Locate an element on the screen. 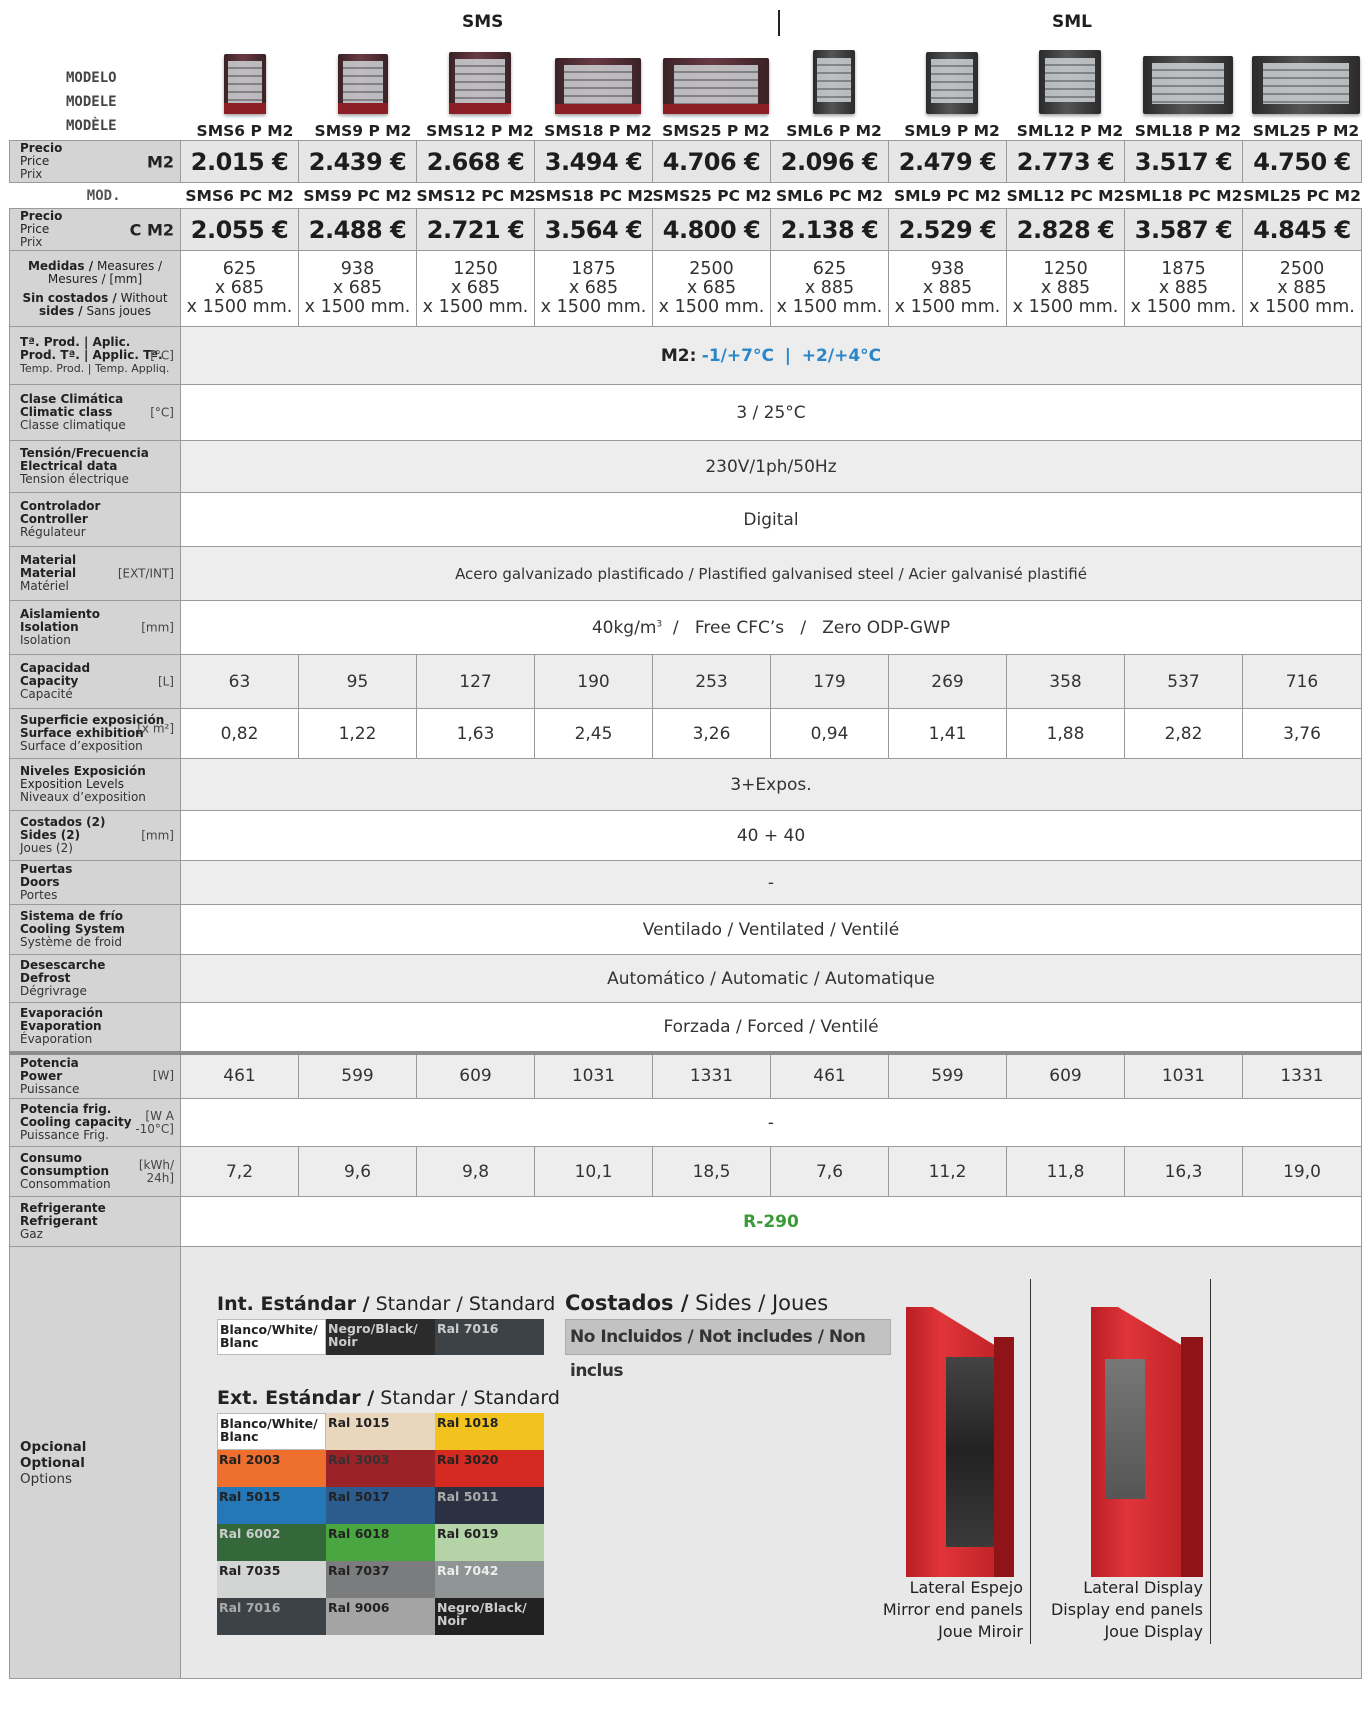  group-divider is located at coordinates (779, 23).